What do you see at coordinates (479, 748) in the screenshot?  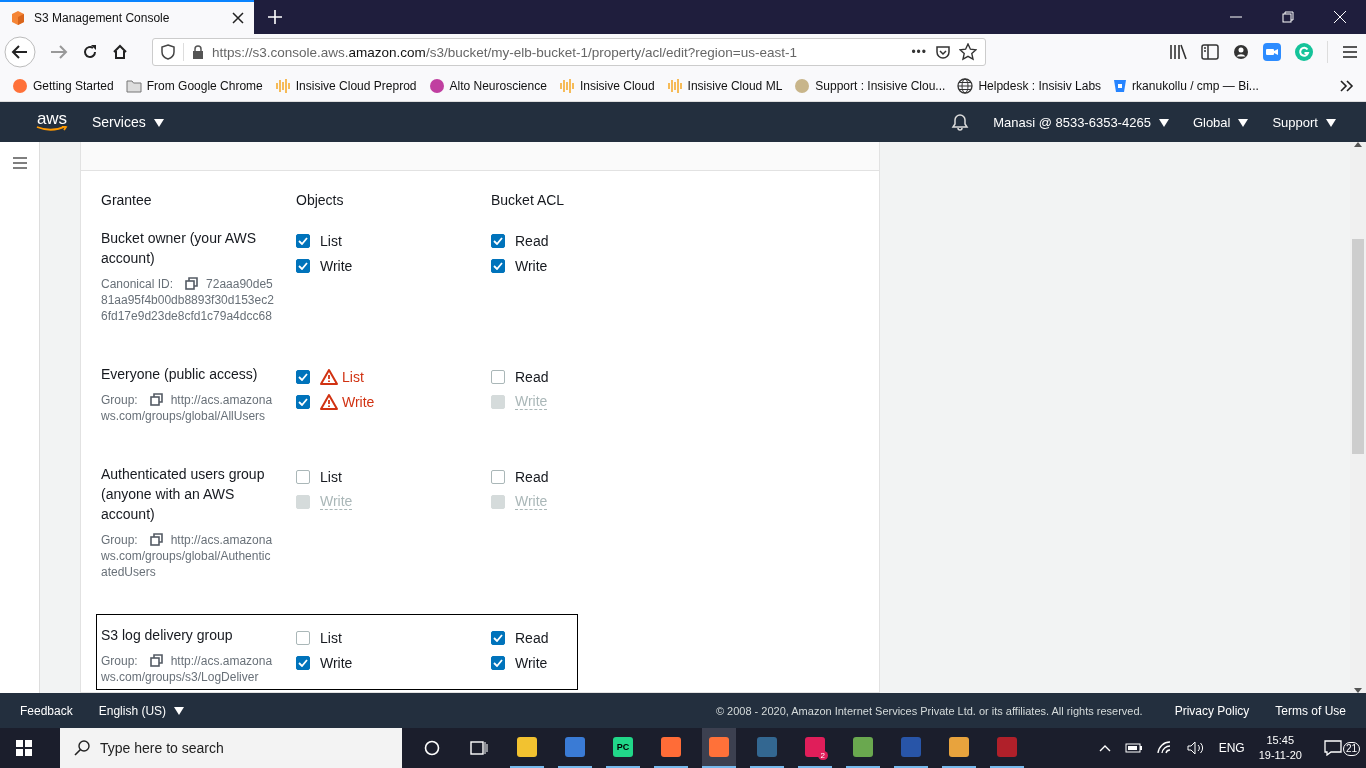 I see `task-view-icon` at bounding box center [479, 748].